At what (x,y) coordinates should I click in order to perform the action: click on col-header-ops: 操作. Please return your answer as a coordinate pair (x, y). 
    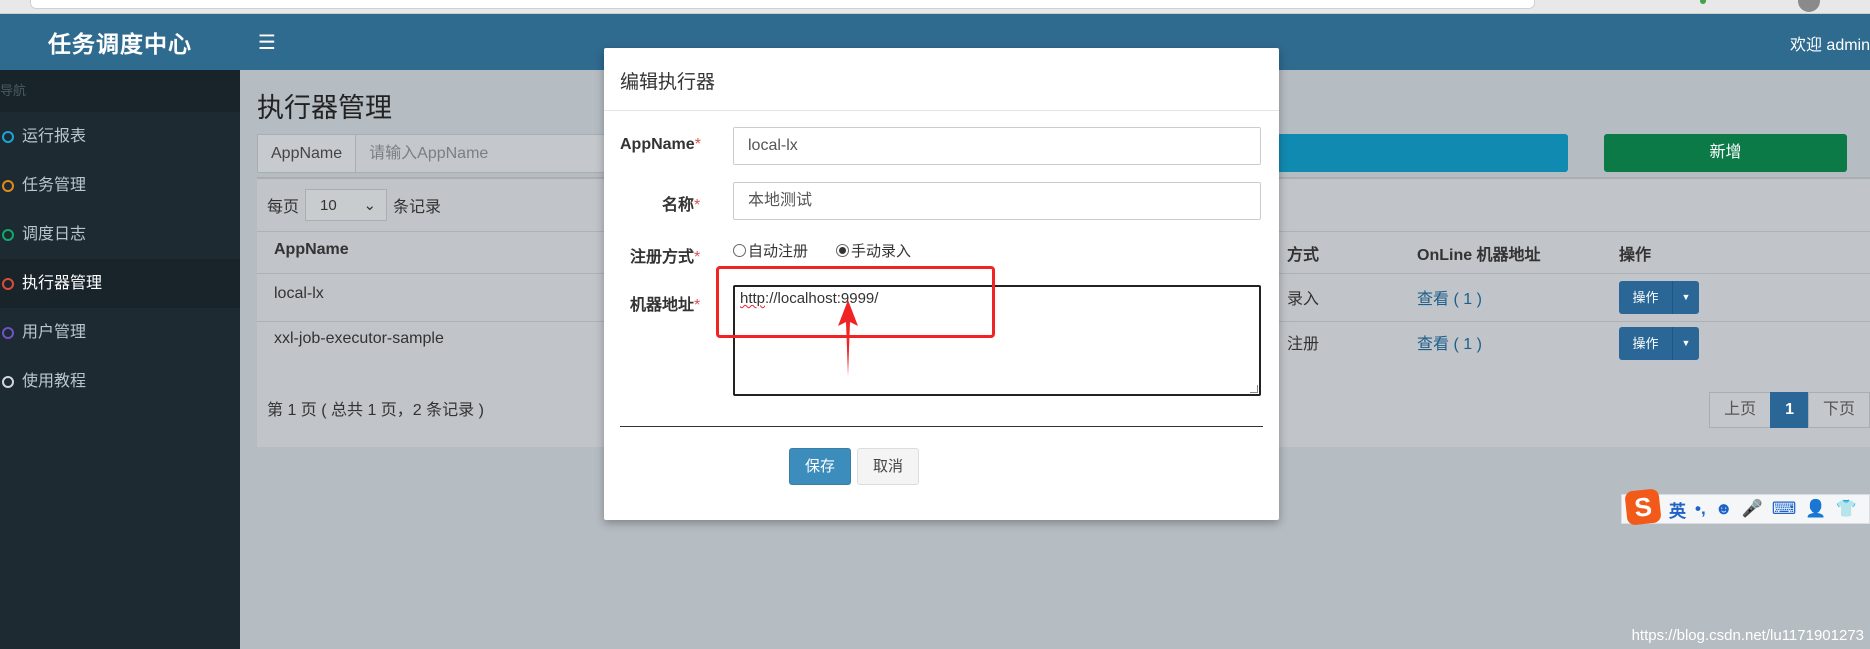
    Looking at the image, I should click on (1635, 255).